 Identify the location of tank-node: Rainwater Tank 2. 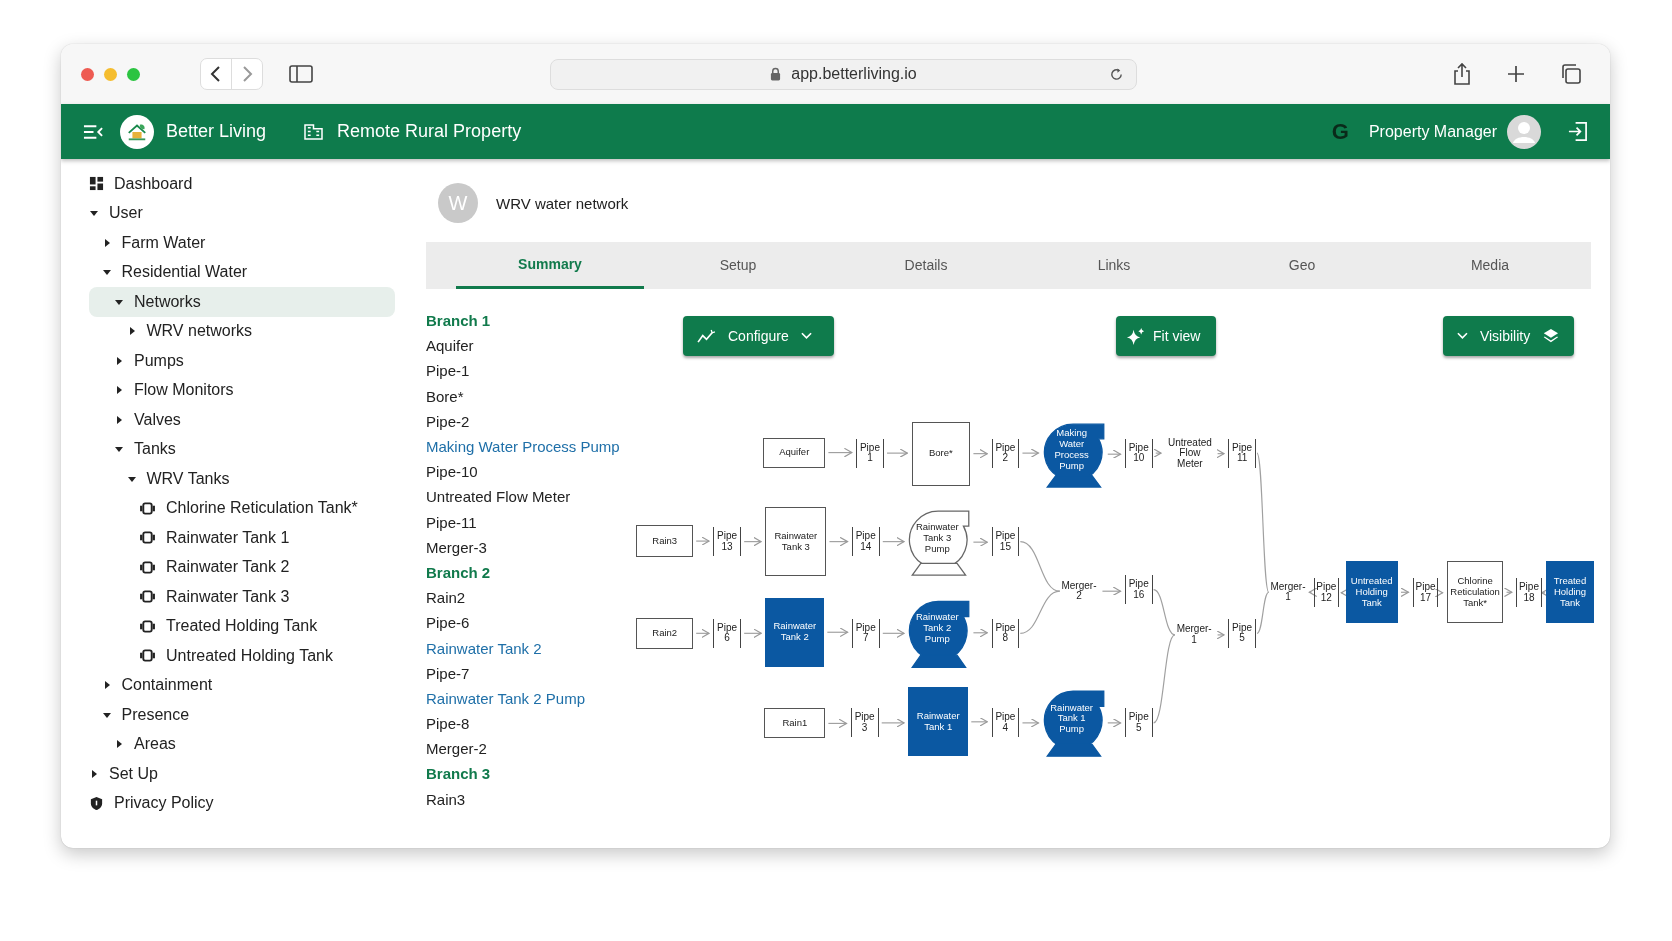
(795, 632).